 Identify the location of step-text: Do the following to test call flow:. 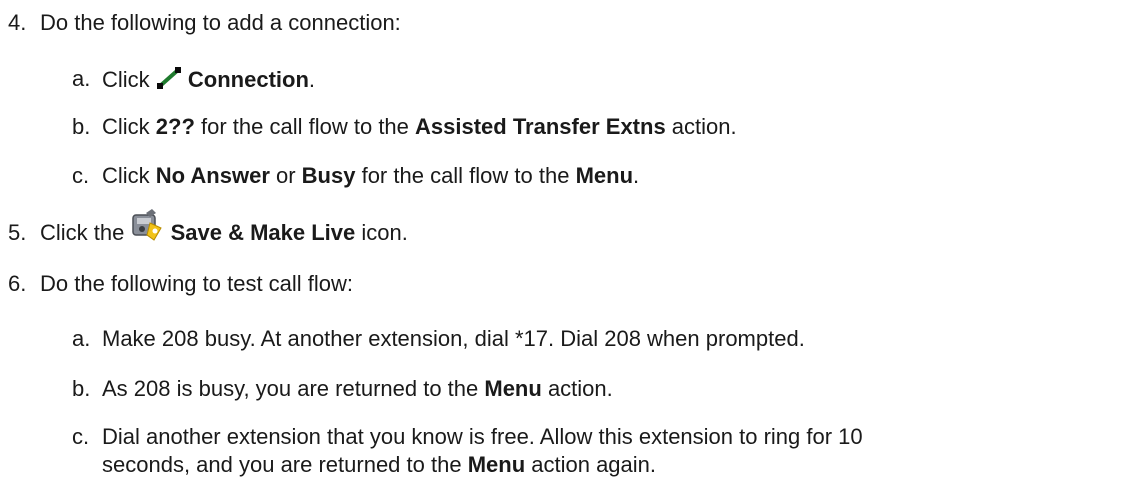
(197, 283).